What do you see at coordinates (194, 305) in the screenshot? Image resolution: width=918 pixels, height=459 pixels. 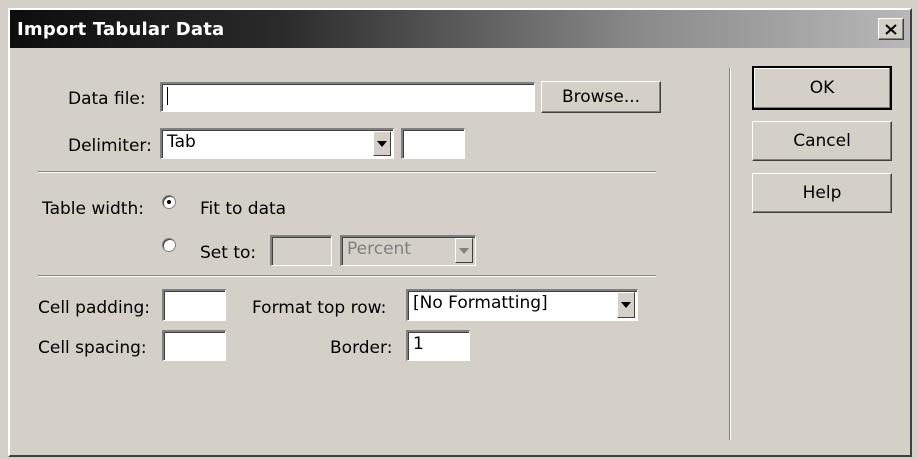 I see `cell-padding-input` at bounding box center [194, 305].